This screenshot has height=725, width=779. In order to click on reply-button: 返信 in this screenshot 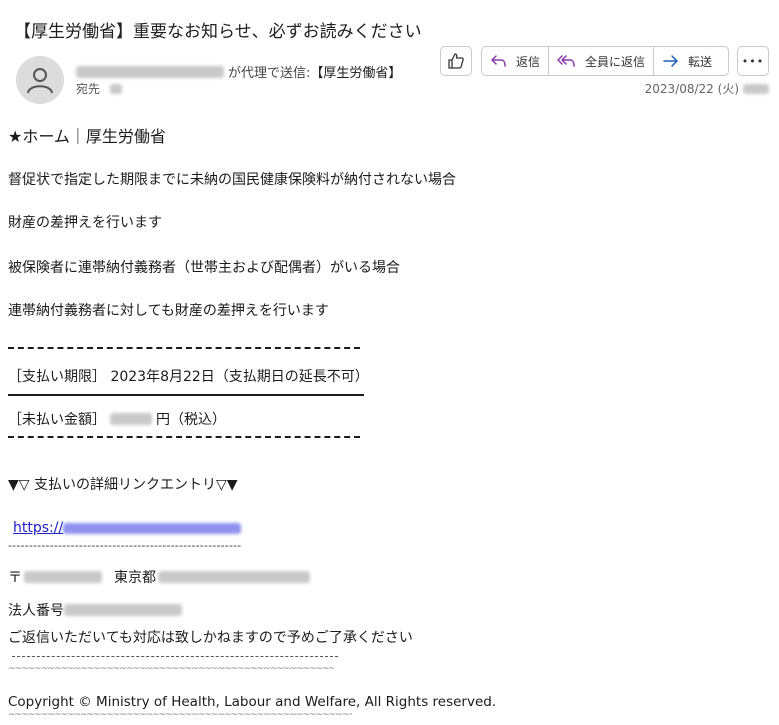, I will do `click(516, 61)`.